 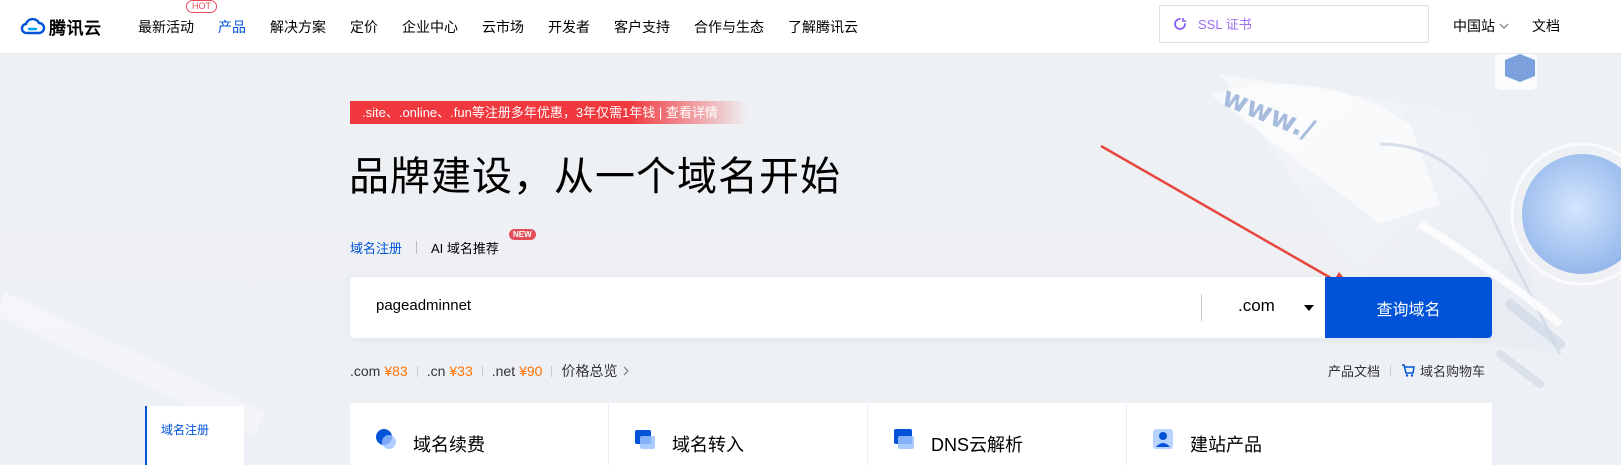 I want to click on suffix-label: .com, so click(x=365, y=371).